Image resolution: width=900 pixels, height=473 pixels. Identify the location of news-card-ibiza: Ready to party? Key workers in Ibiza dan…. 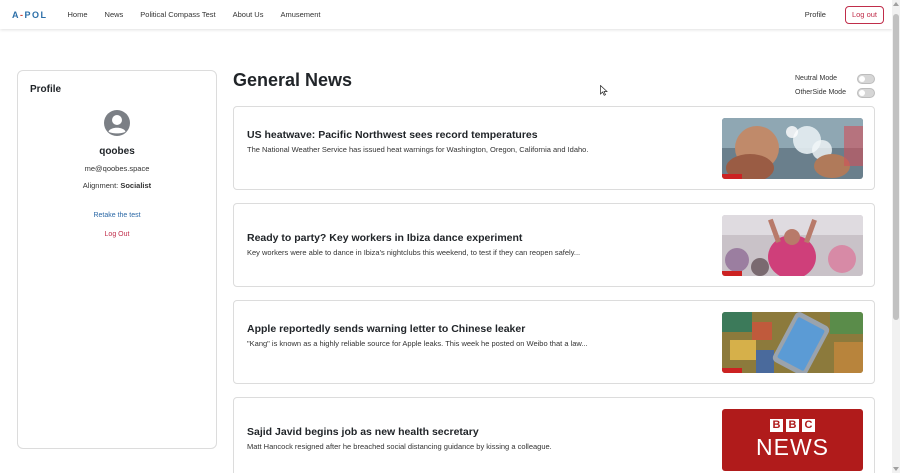
(554, 245).